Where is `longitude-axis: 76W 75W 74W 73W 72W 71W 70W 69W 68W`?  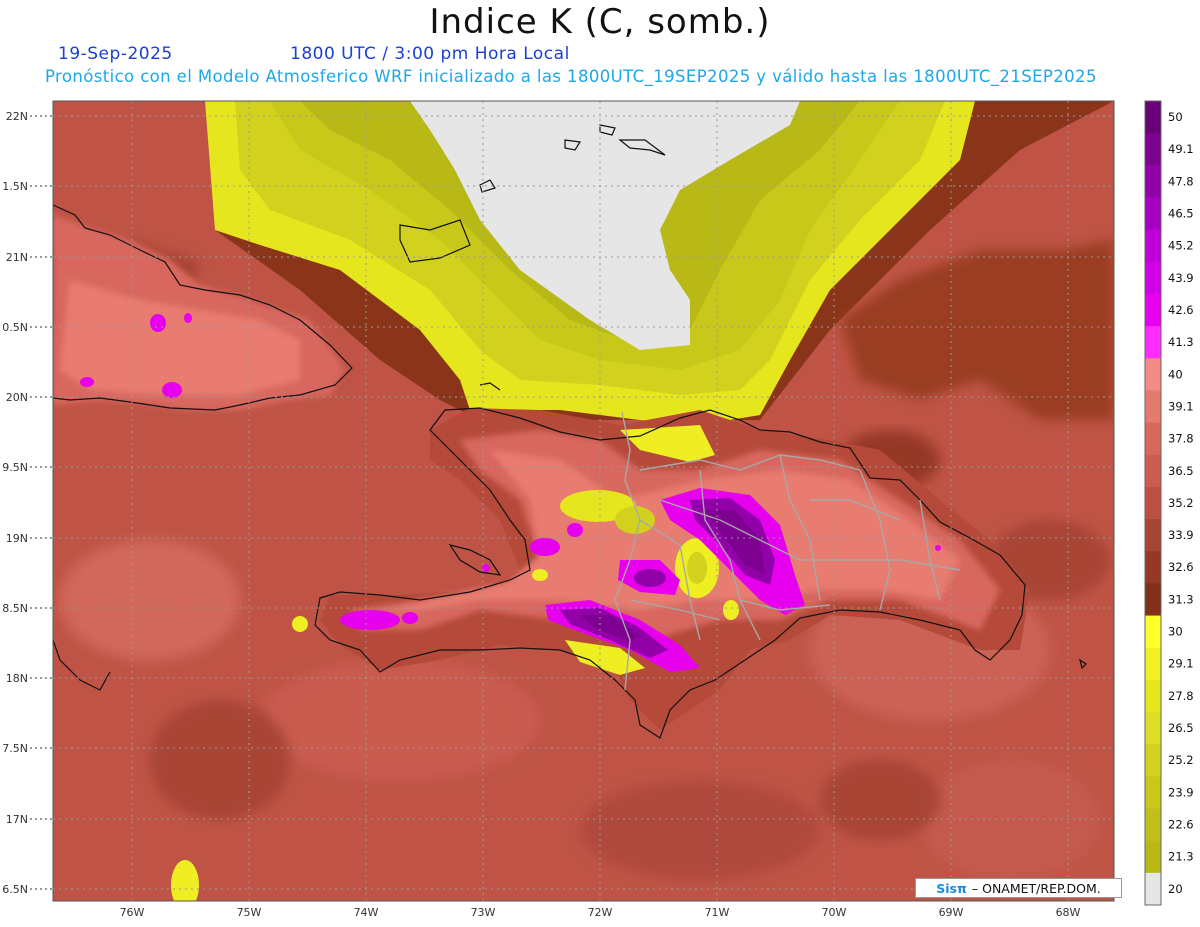 longitude-axis: 76W 75W 74W 73W 72W 71W 70W 69W 68W is located at coordinates (600, 912).